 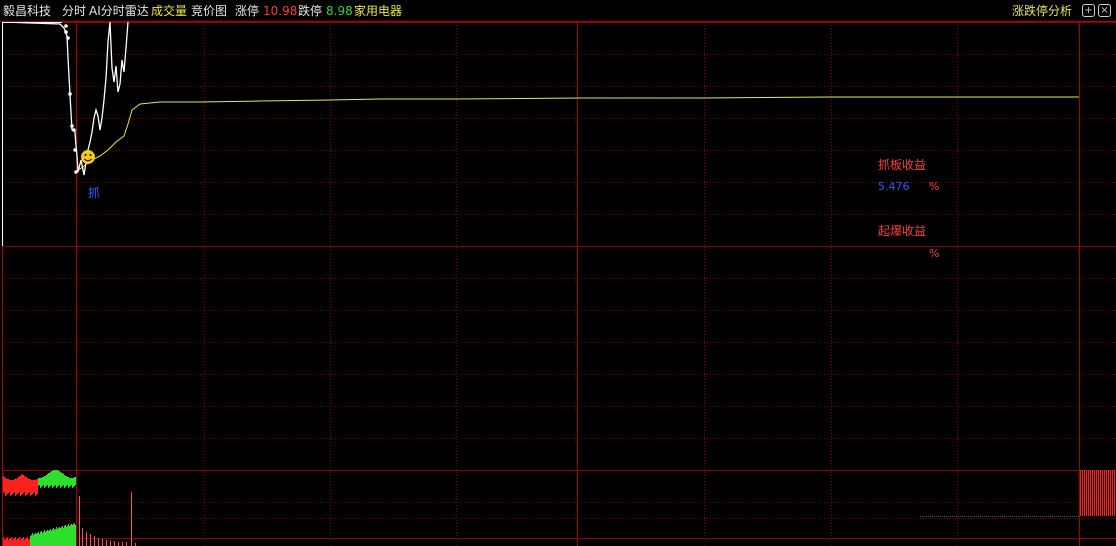 I want to click on plus-circle-icon: +, so click(x=1088, y=10).